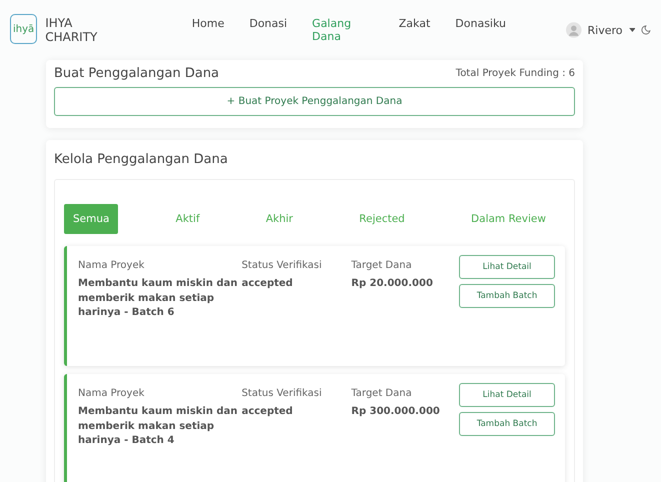 This screenshot has width=661, height=482. What do you see at coordinates (158, 298) in the screenshot?
I see `project-name: Membantu kaum miskin dan memberik makan setiap harinya - Batch 6` at bounding box center [158, 298].